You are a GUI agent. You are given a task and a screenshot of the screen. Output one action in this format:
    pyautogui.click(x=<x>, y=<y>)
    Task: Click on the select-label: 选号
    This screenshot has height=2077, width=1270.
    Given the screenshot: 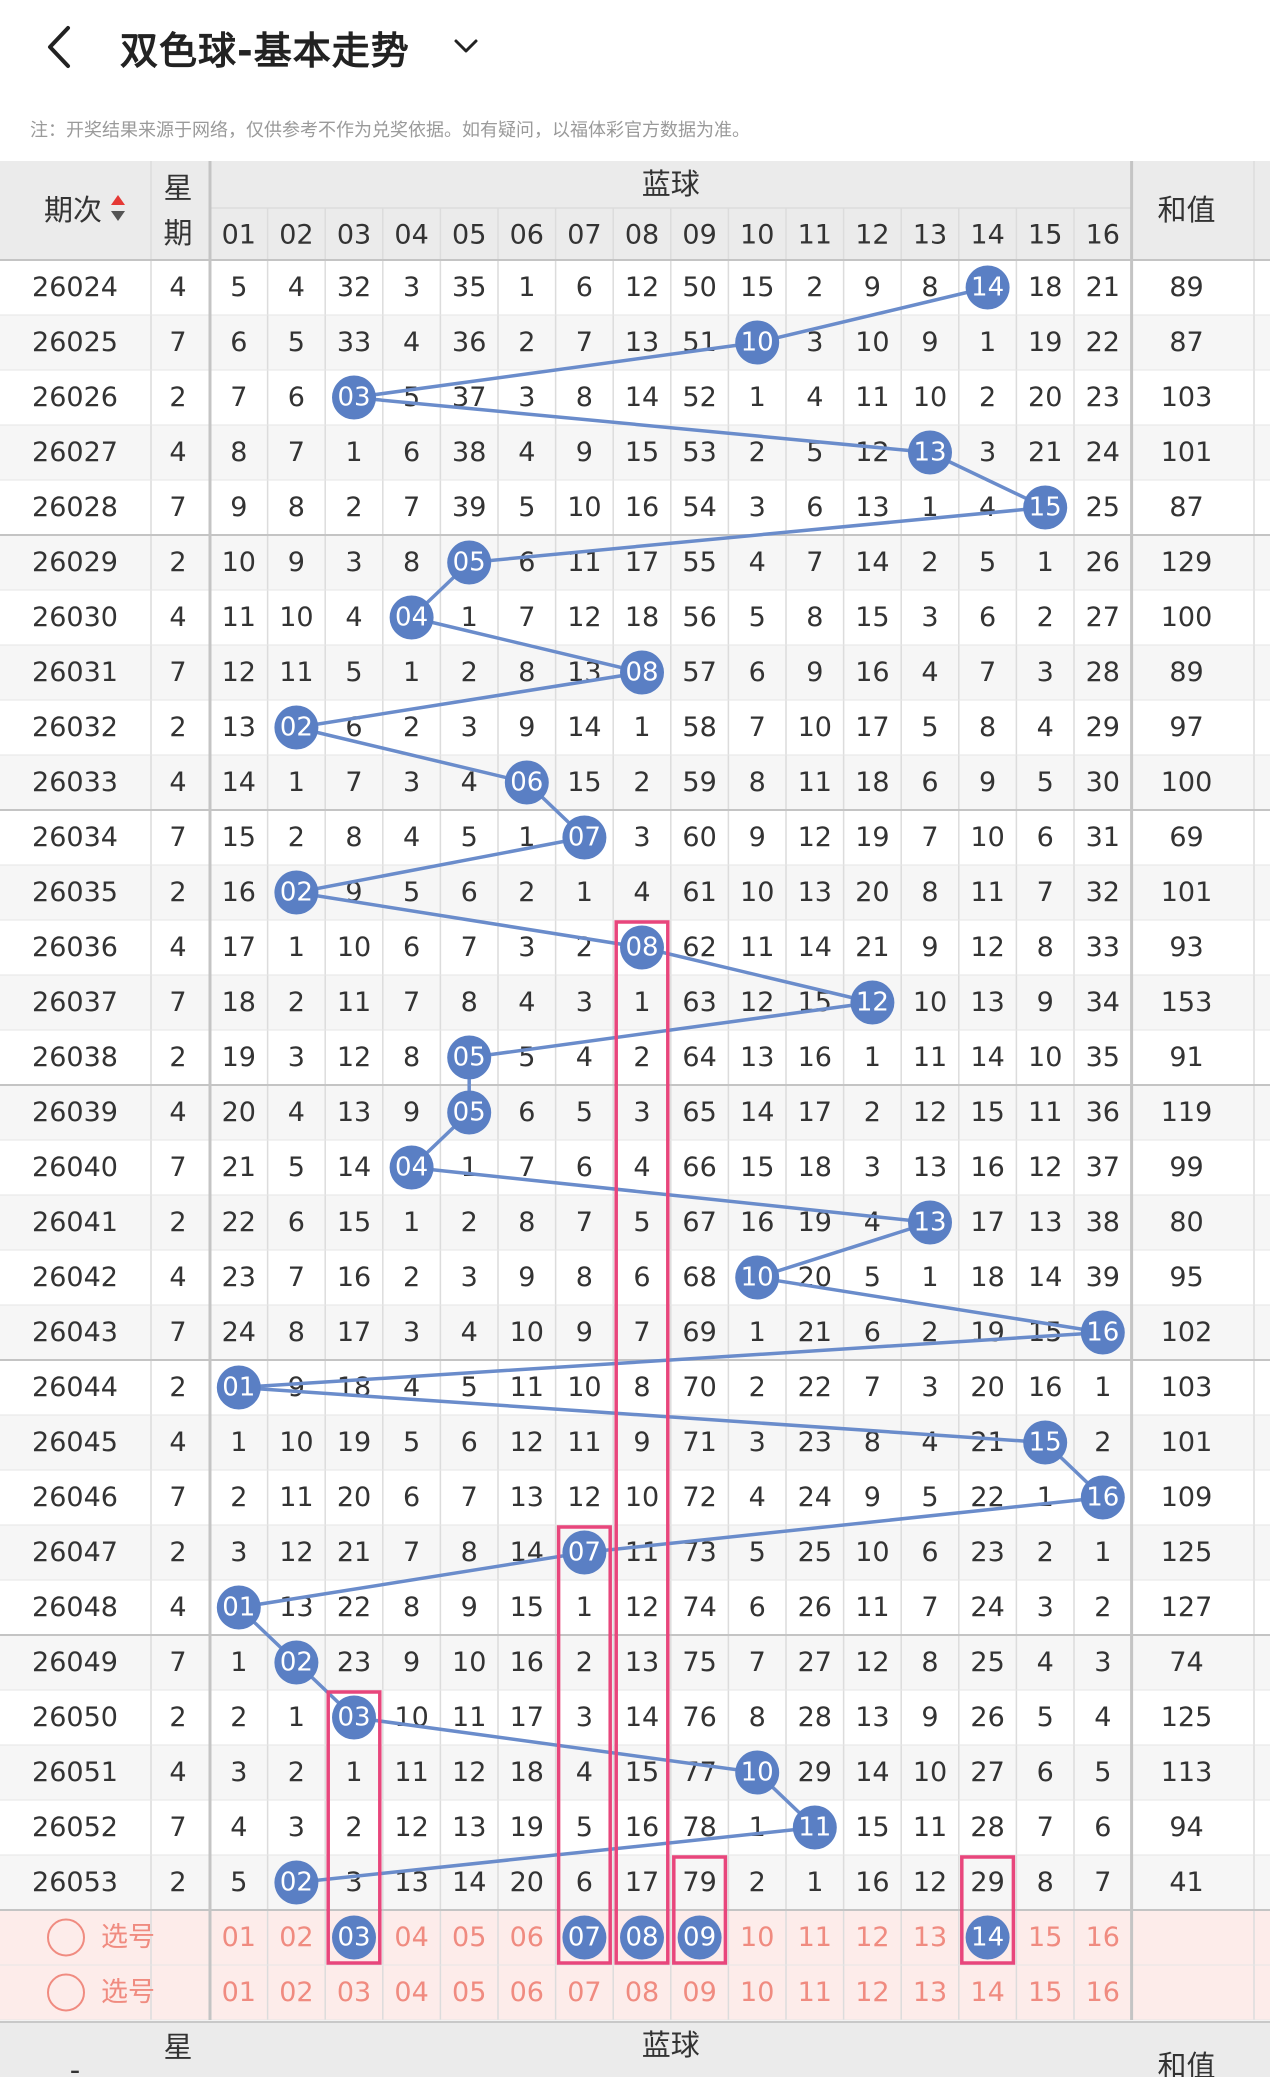 What is the action you would take?
    pyautogui.click(x=128, y=1992)
    